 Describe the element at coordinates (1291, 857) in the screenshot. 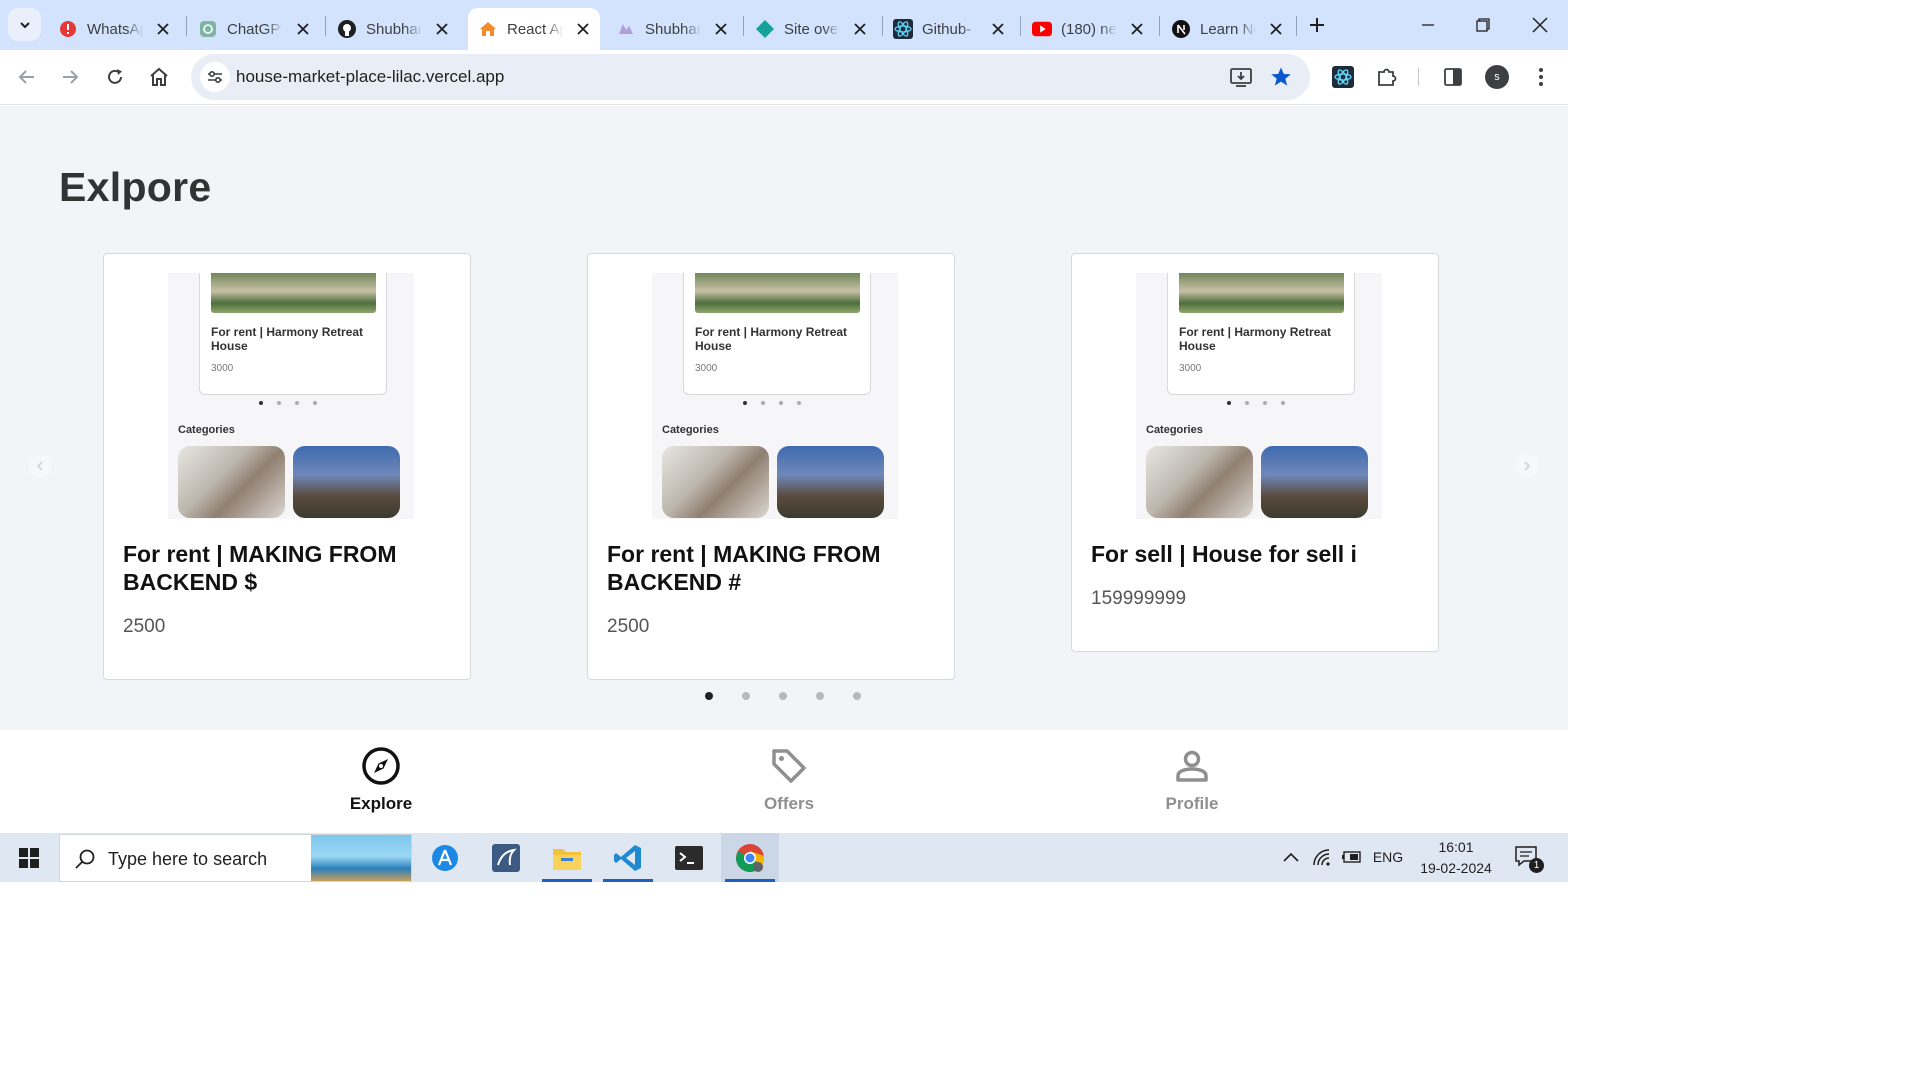

I see `show-hidden-icons-button` at that location.